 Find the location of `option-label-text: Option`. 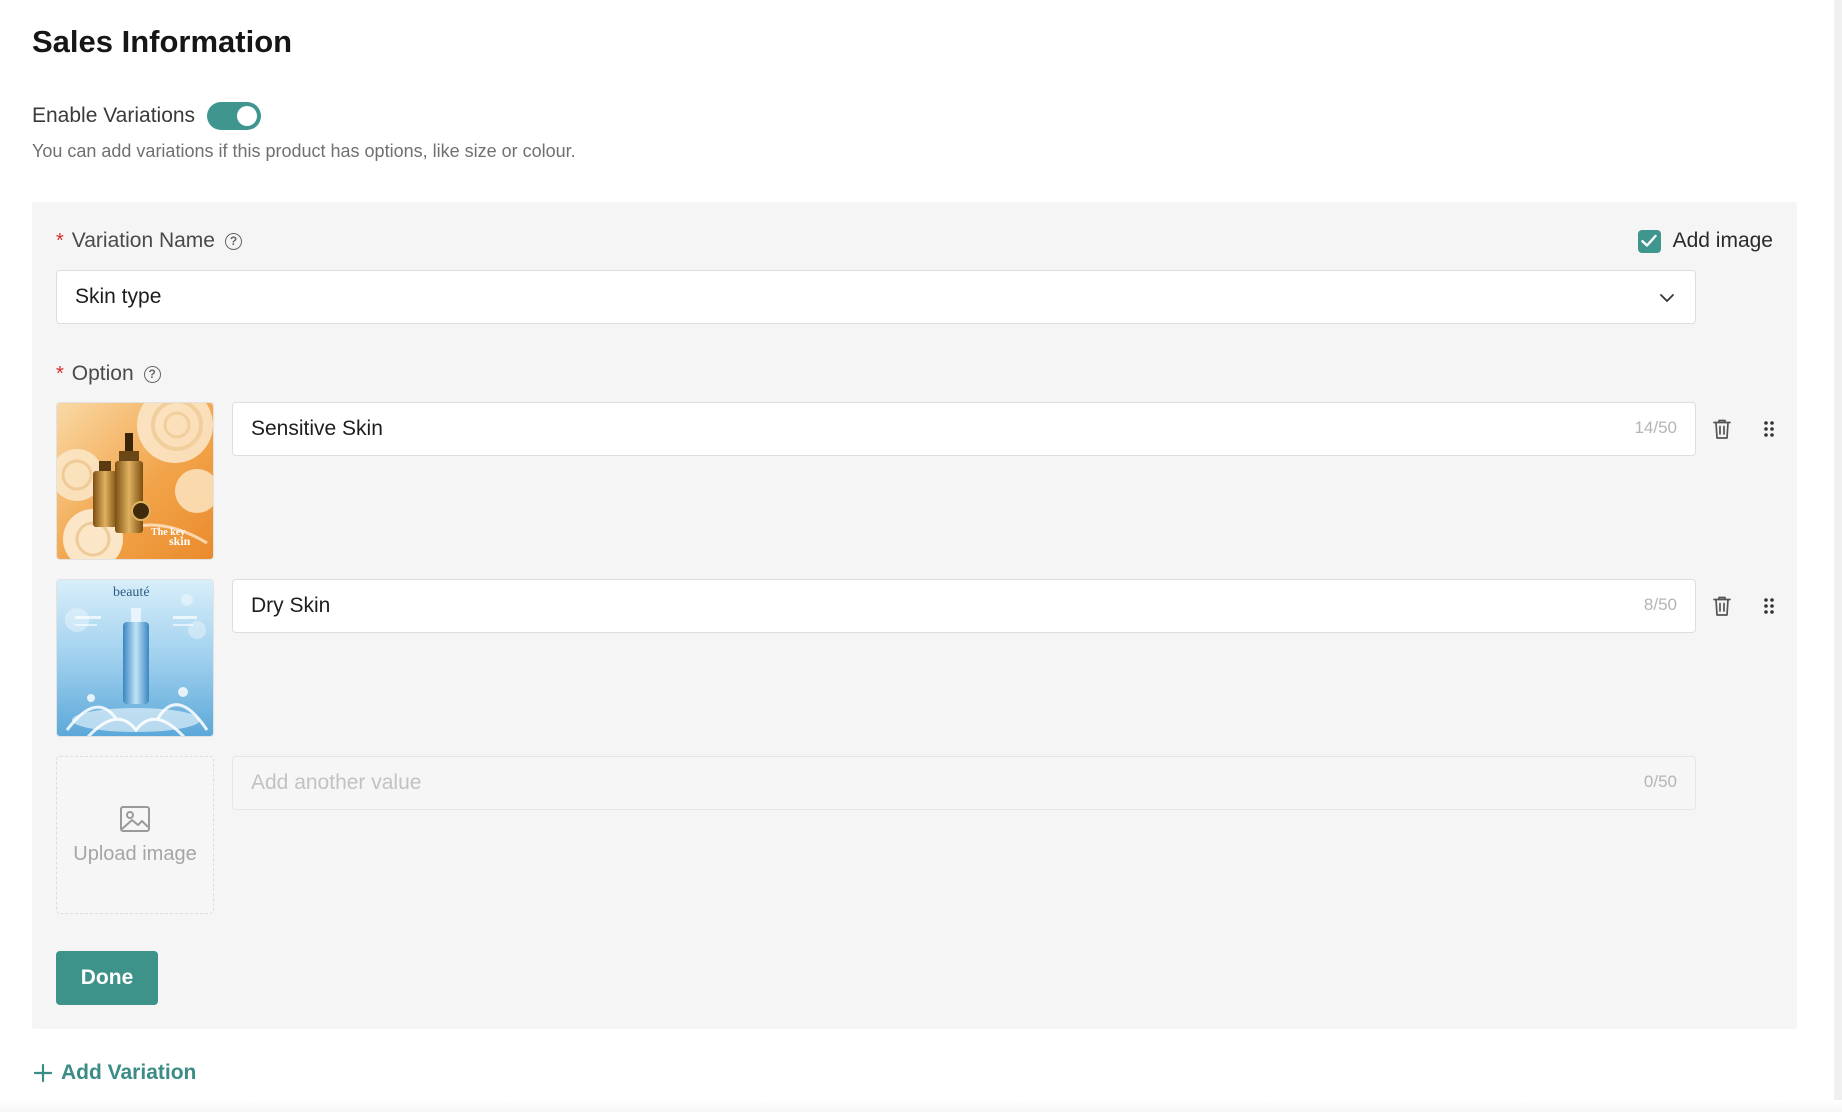

option-label-text: Option is located at coordinates (102, 373).